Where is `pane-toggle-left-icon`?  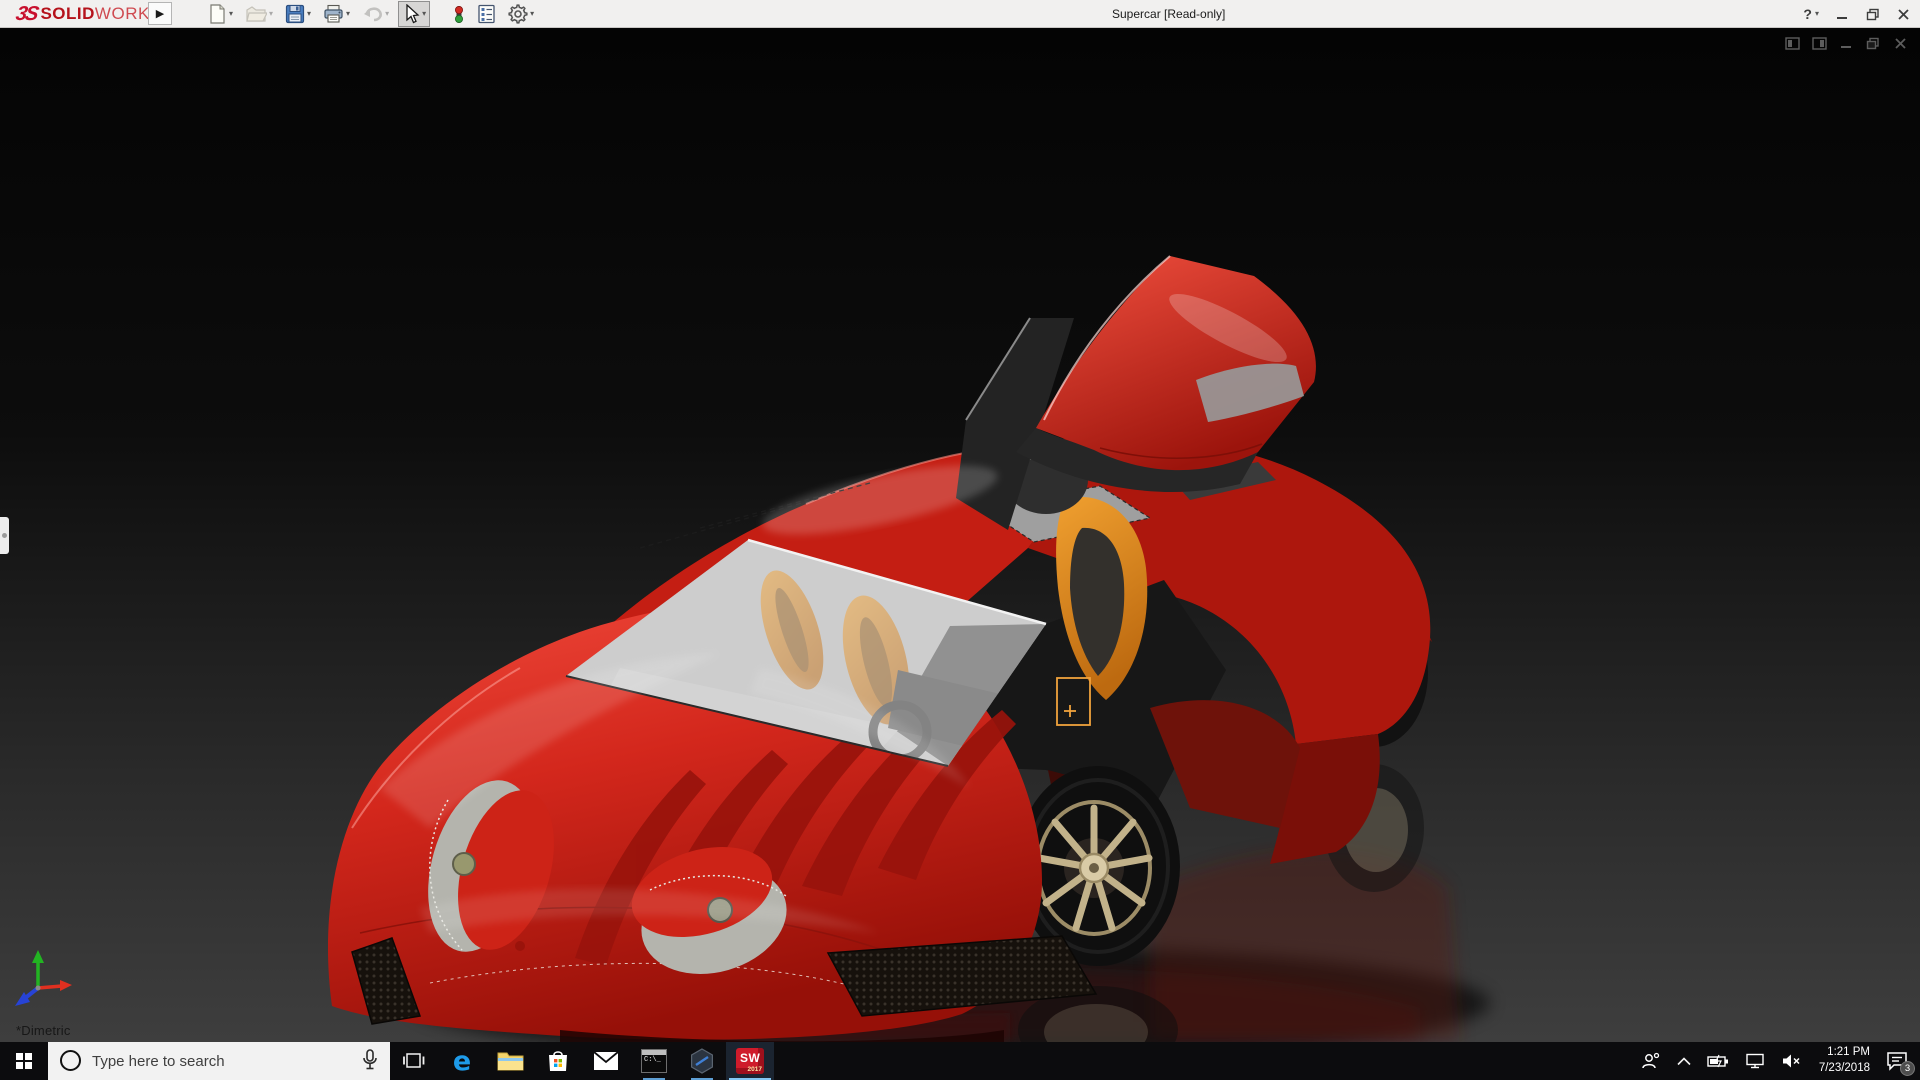 pane-toggle-left-icon is located at coordinates (1792, 43).